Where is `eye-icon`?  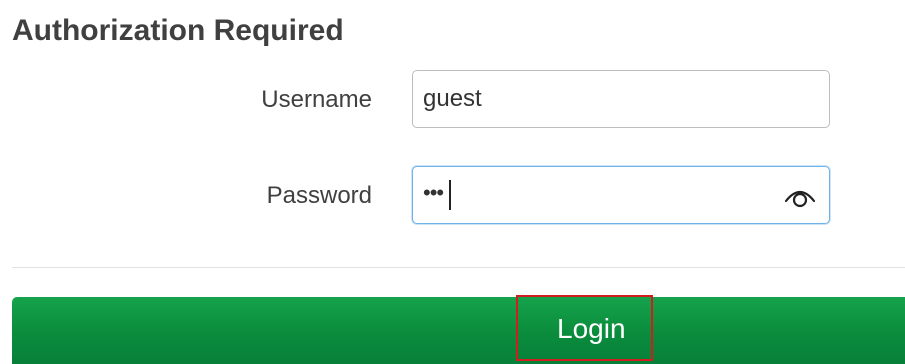
eye-icon is located at coordinates (800, 196).